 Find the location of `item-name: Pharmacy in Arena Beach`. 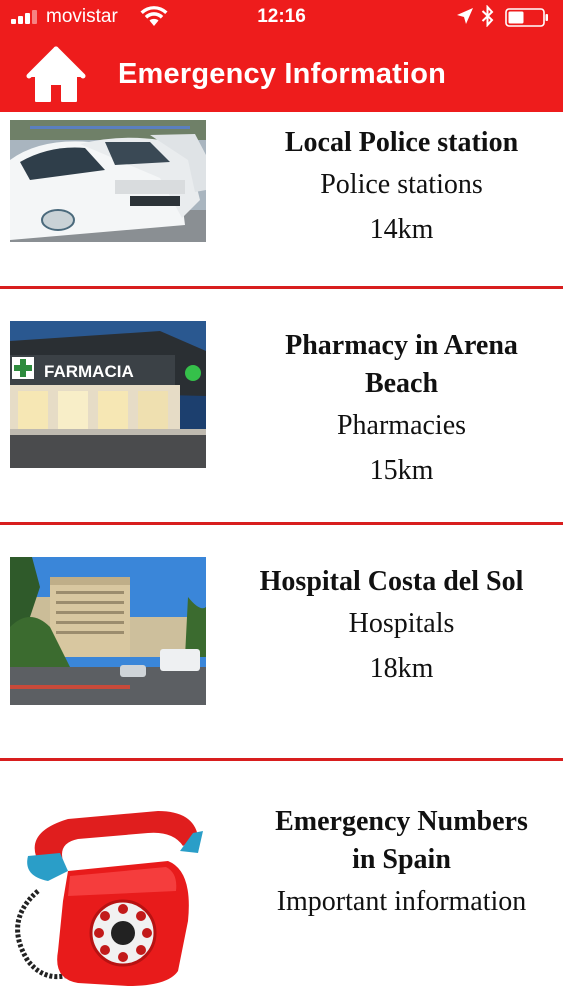

item-name: Pharmacy in Arena Beach is located at coordinates (401, 364).